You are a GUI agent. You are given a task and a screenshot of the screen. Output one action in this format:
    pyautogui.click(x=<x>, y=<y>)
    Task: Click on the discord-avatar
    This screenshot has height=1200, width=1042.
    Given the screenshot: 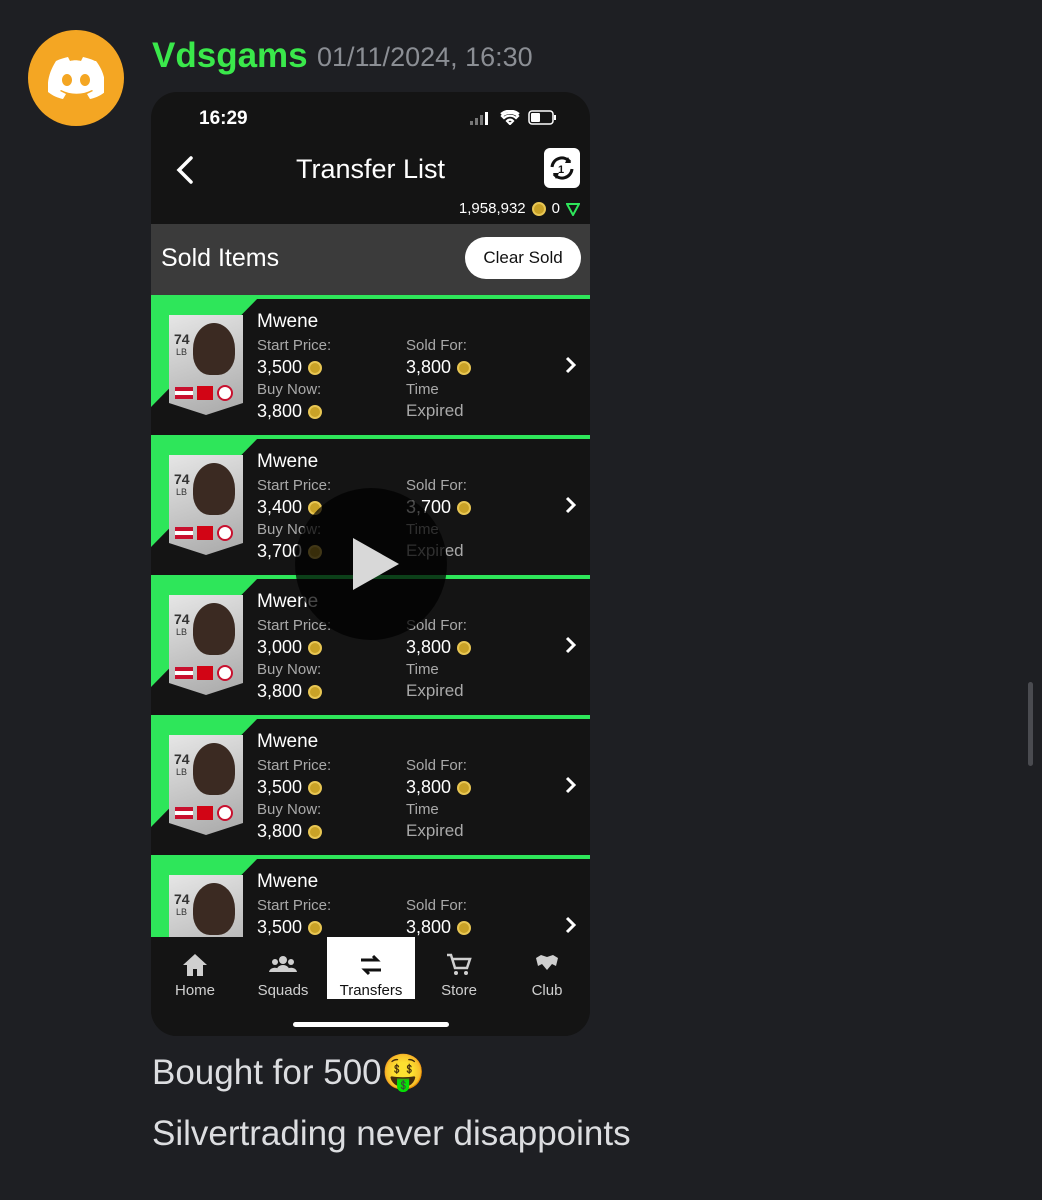 What is the action you would take?
    pyautogui.click(x=76, y=78)
    